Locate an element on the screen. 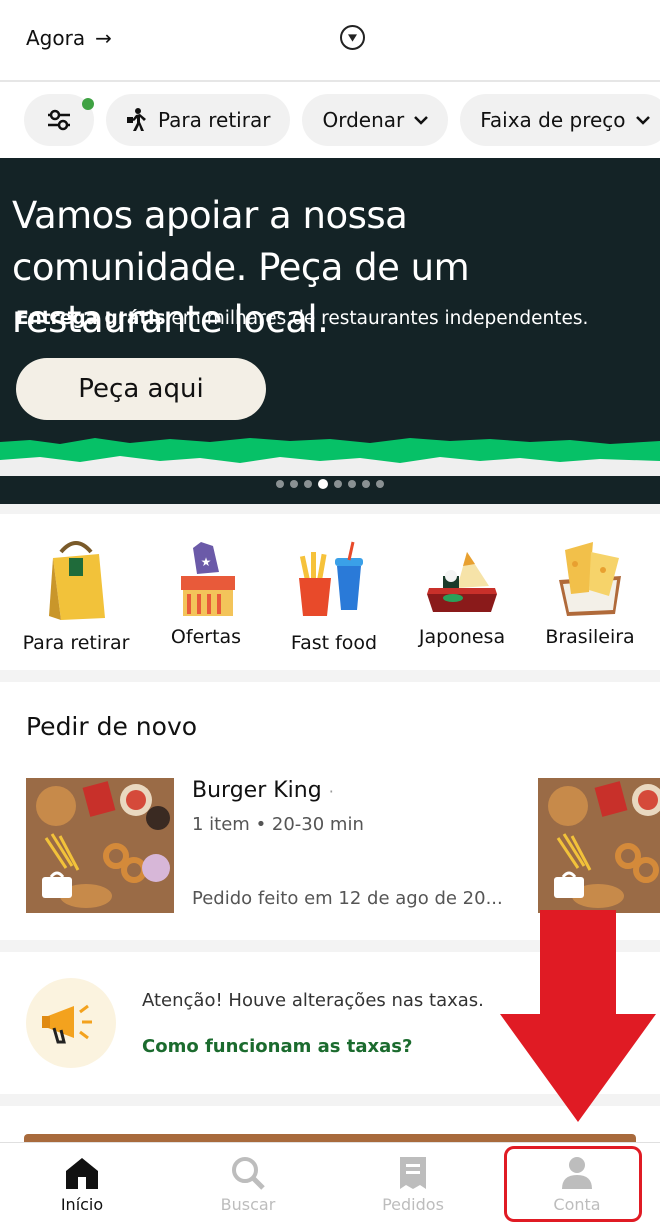 This screenshot has width=660, height=1224. category-brasileira: Brasileira is located at coordinates (590, 581).